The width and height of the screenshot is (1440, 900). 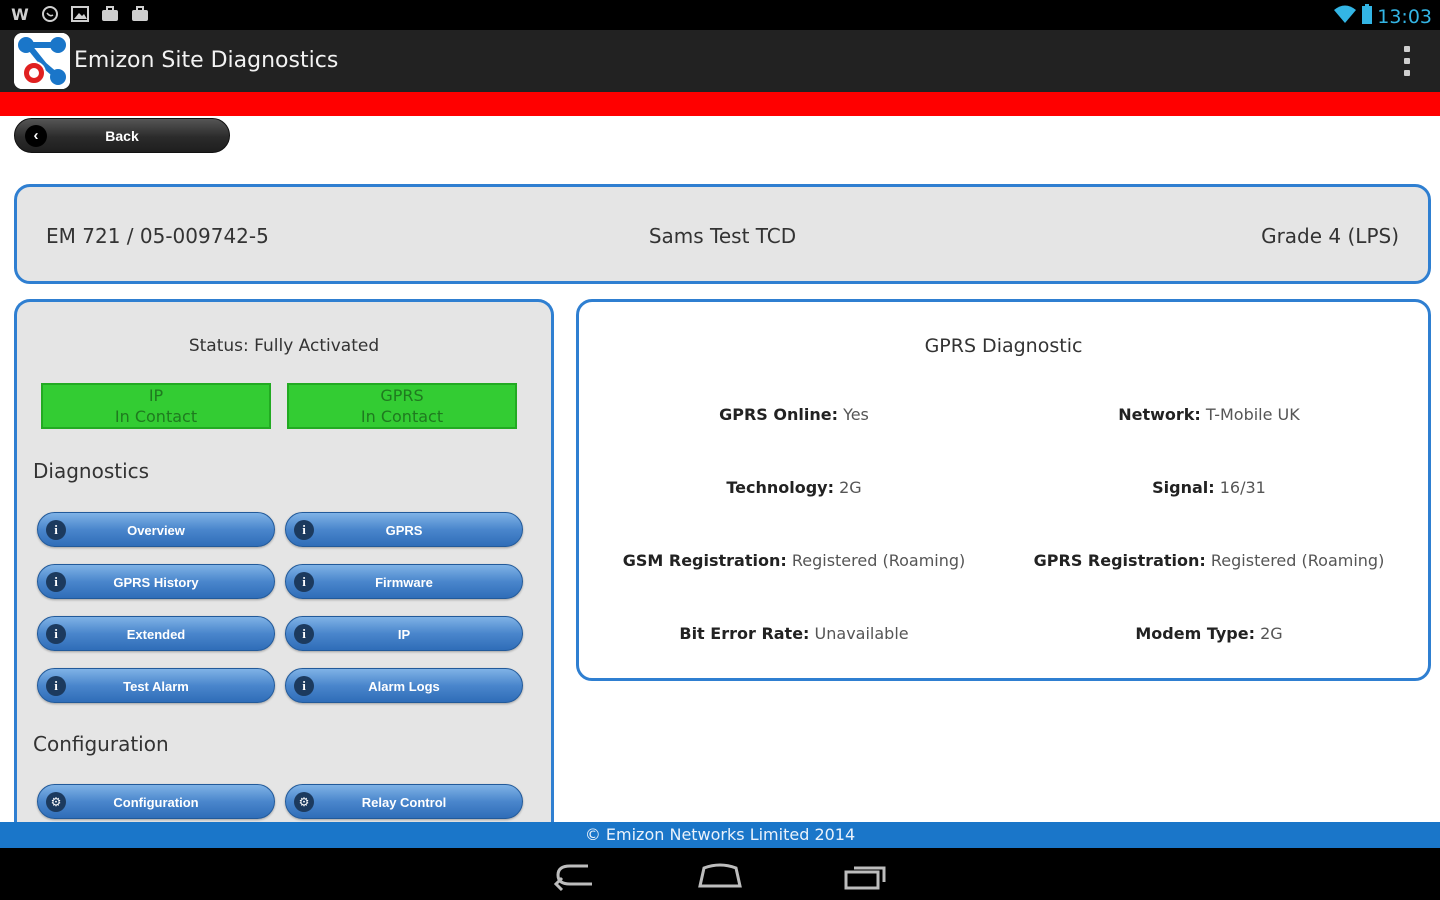 What do you see at coordinates (42, 61) in the screenshot?
I see `app-logo-icon` at bounding box center [42, 61].